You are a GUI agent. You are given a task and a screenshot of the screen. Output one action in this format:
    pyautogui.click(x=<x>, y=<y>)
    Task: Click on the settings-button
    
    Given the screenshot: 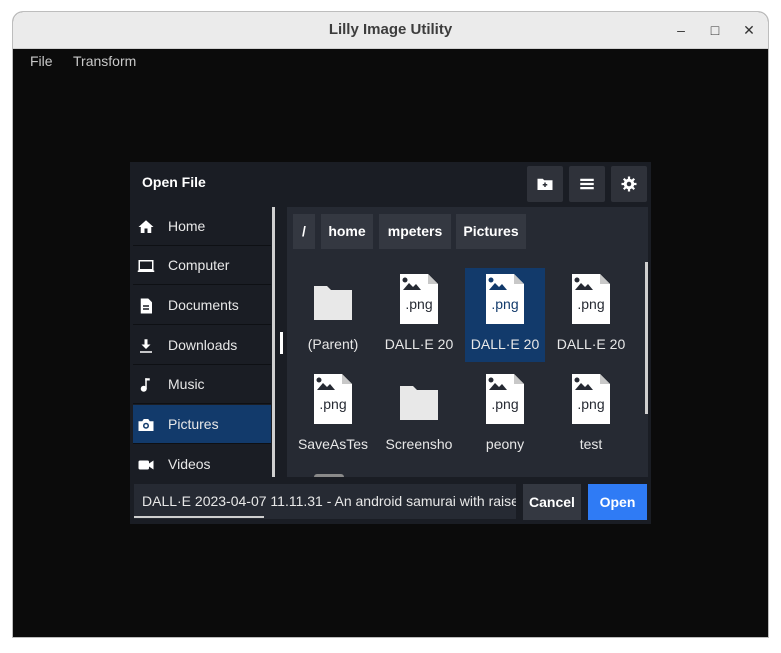 What is the action you would take?
    pyautogui.click(x=629, y=184)
    